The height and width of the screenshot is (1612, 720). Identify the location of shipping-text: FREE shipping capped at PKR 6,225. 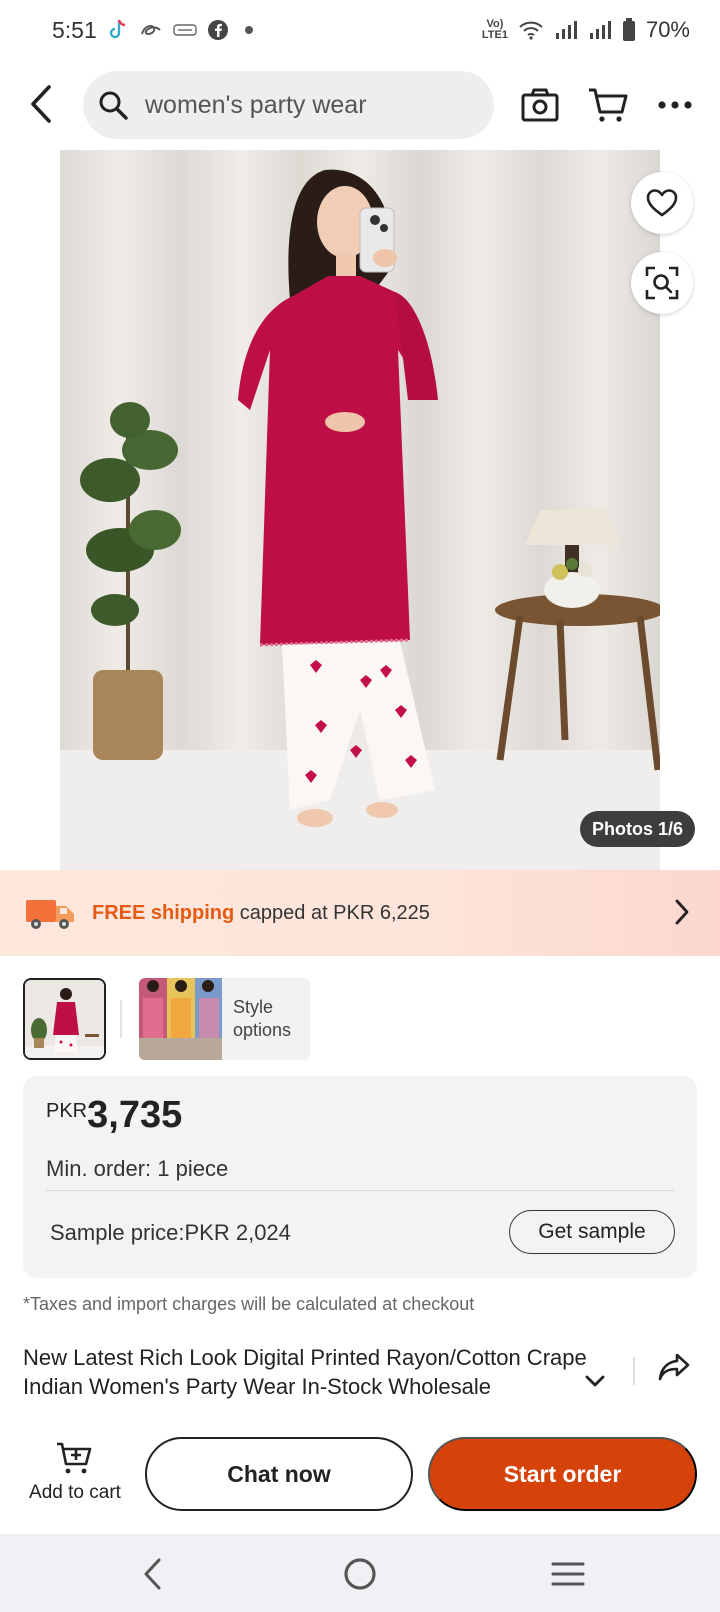
(261, 913).